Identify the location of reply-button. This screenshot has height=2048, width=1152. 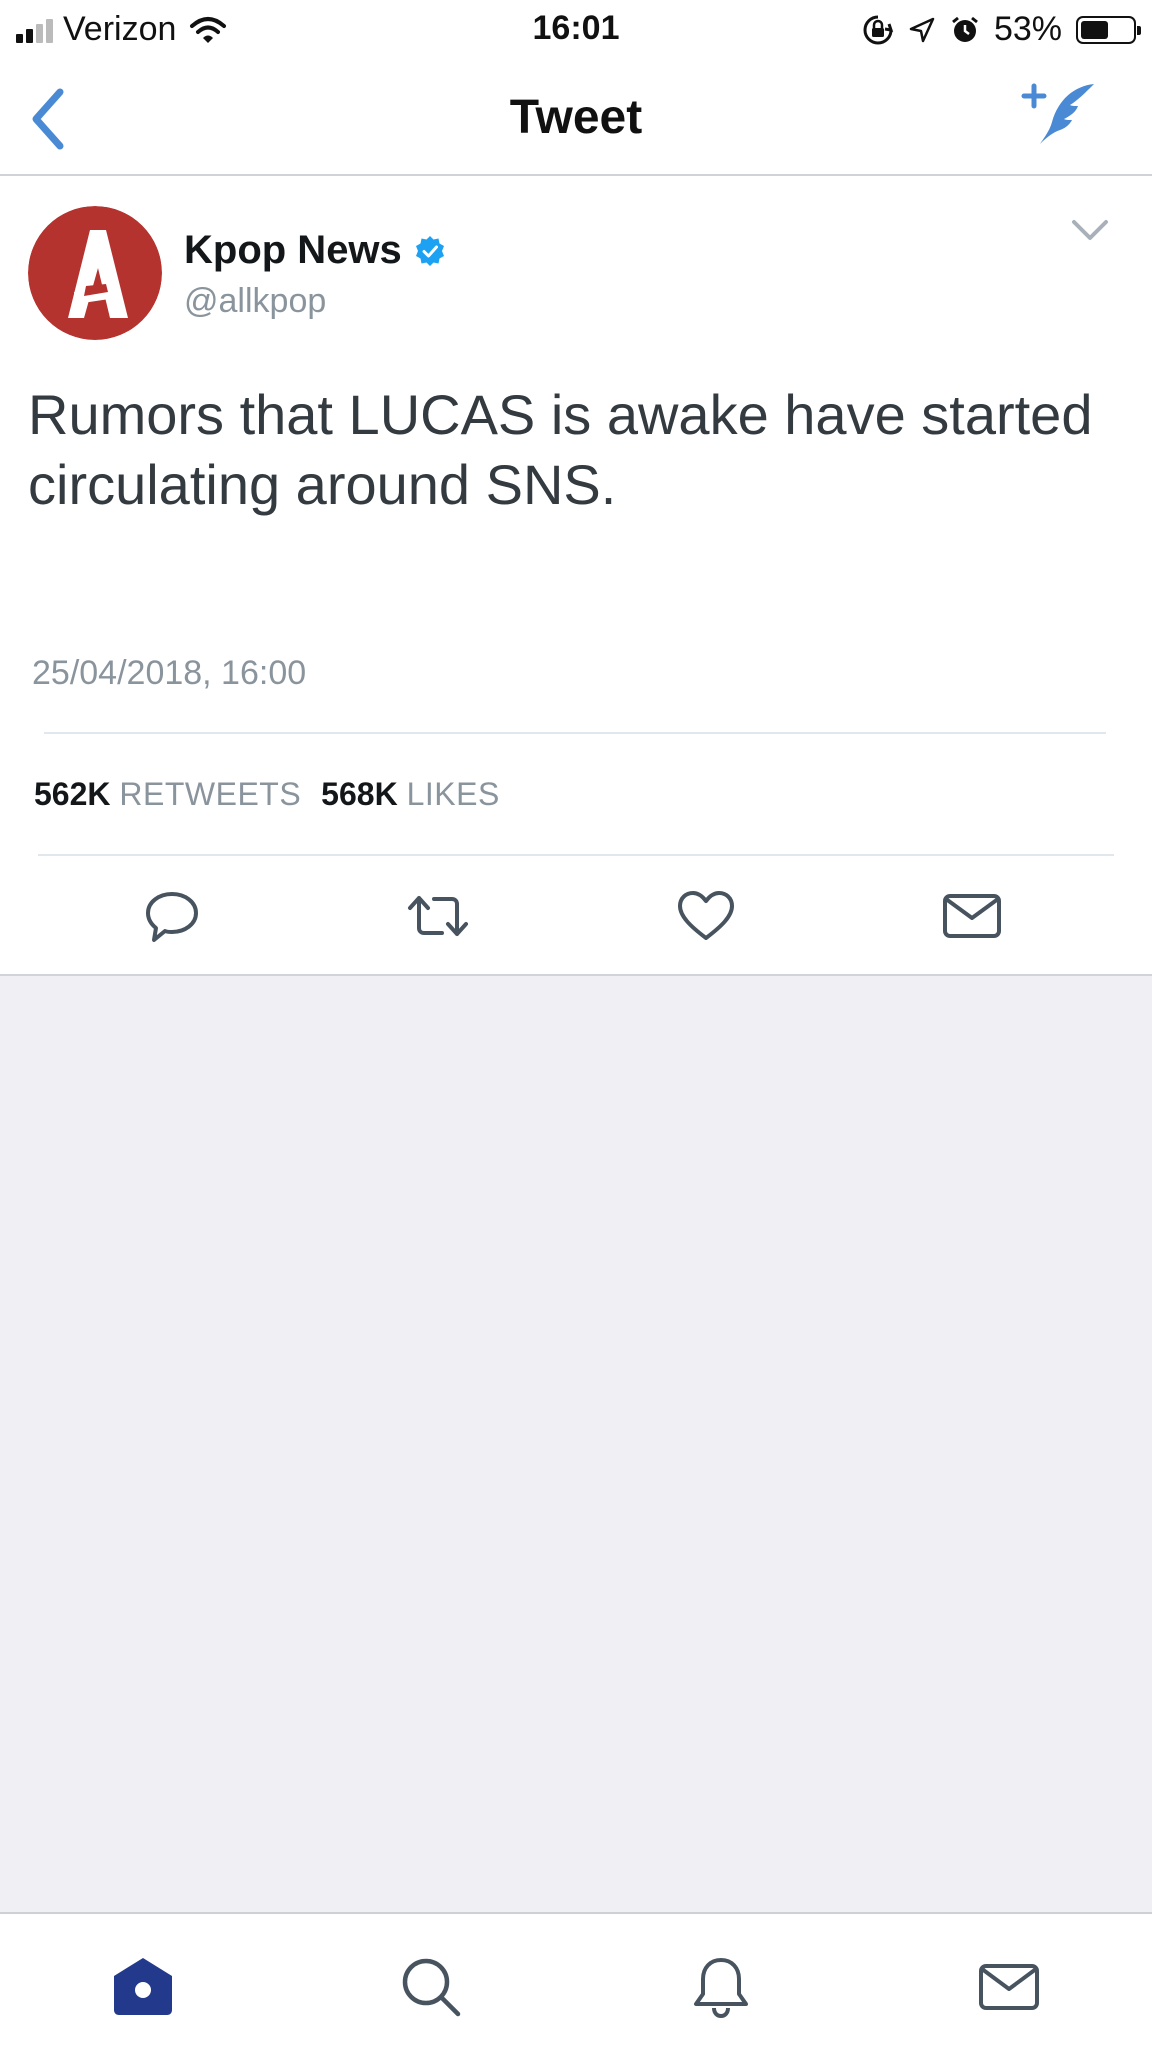
(172, 916).